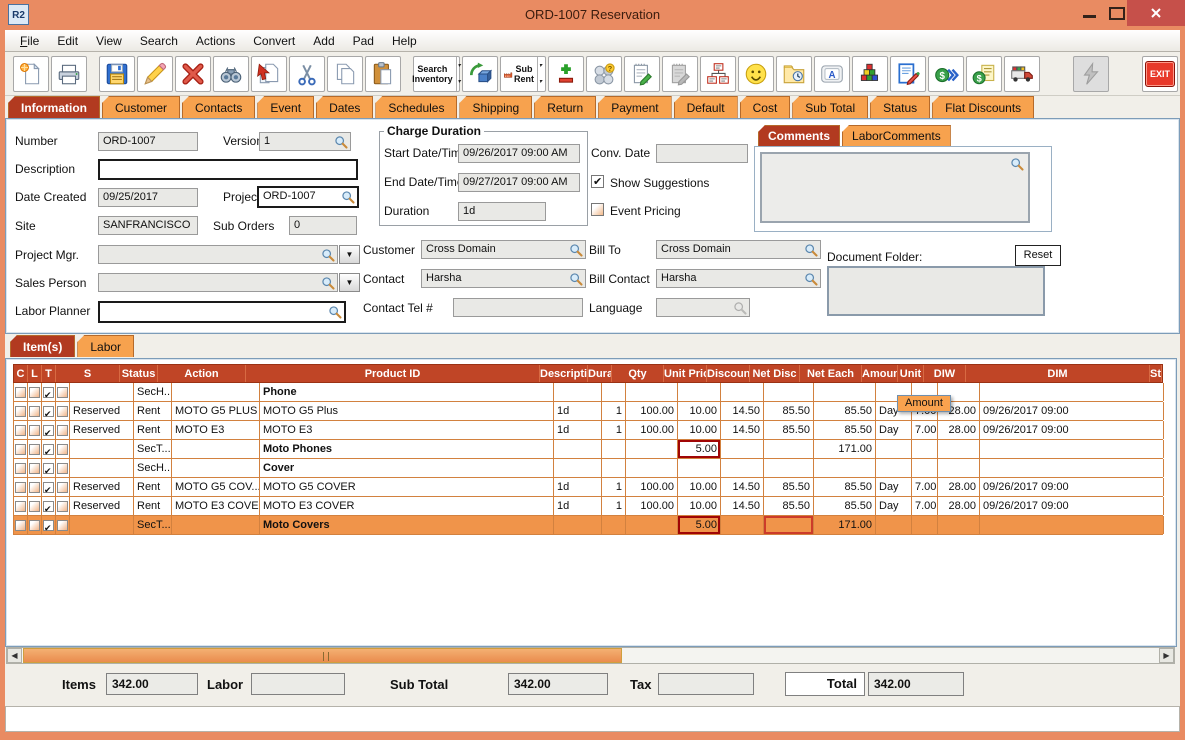  What do you see at coordinates (959, 525) in the screenshot?
I see `cell-dim` at bounding box center [959, 525].